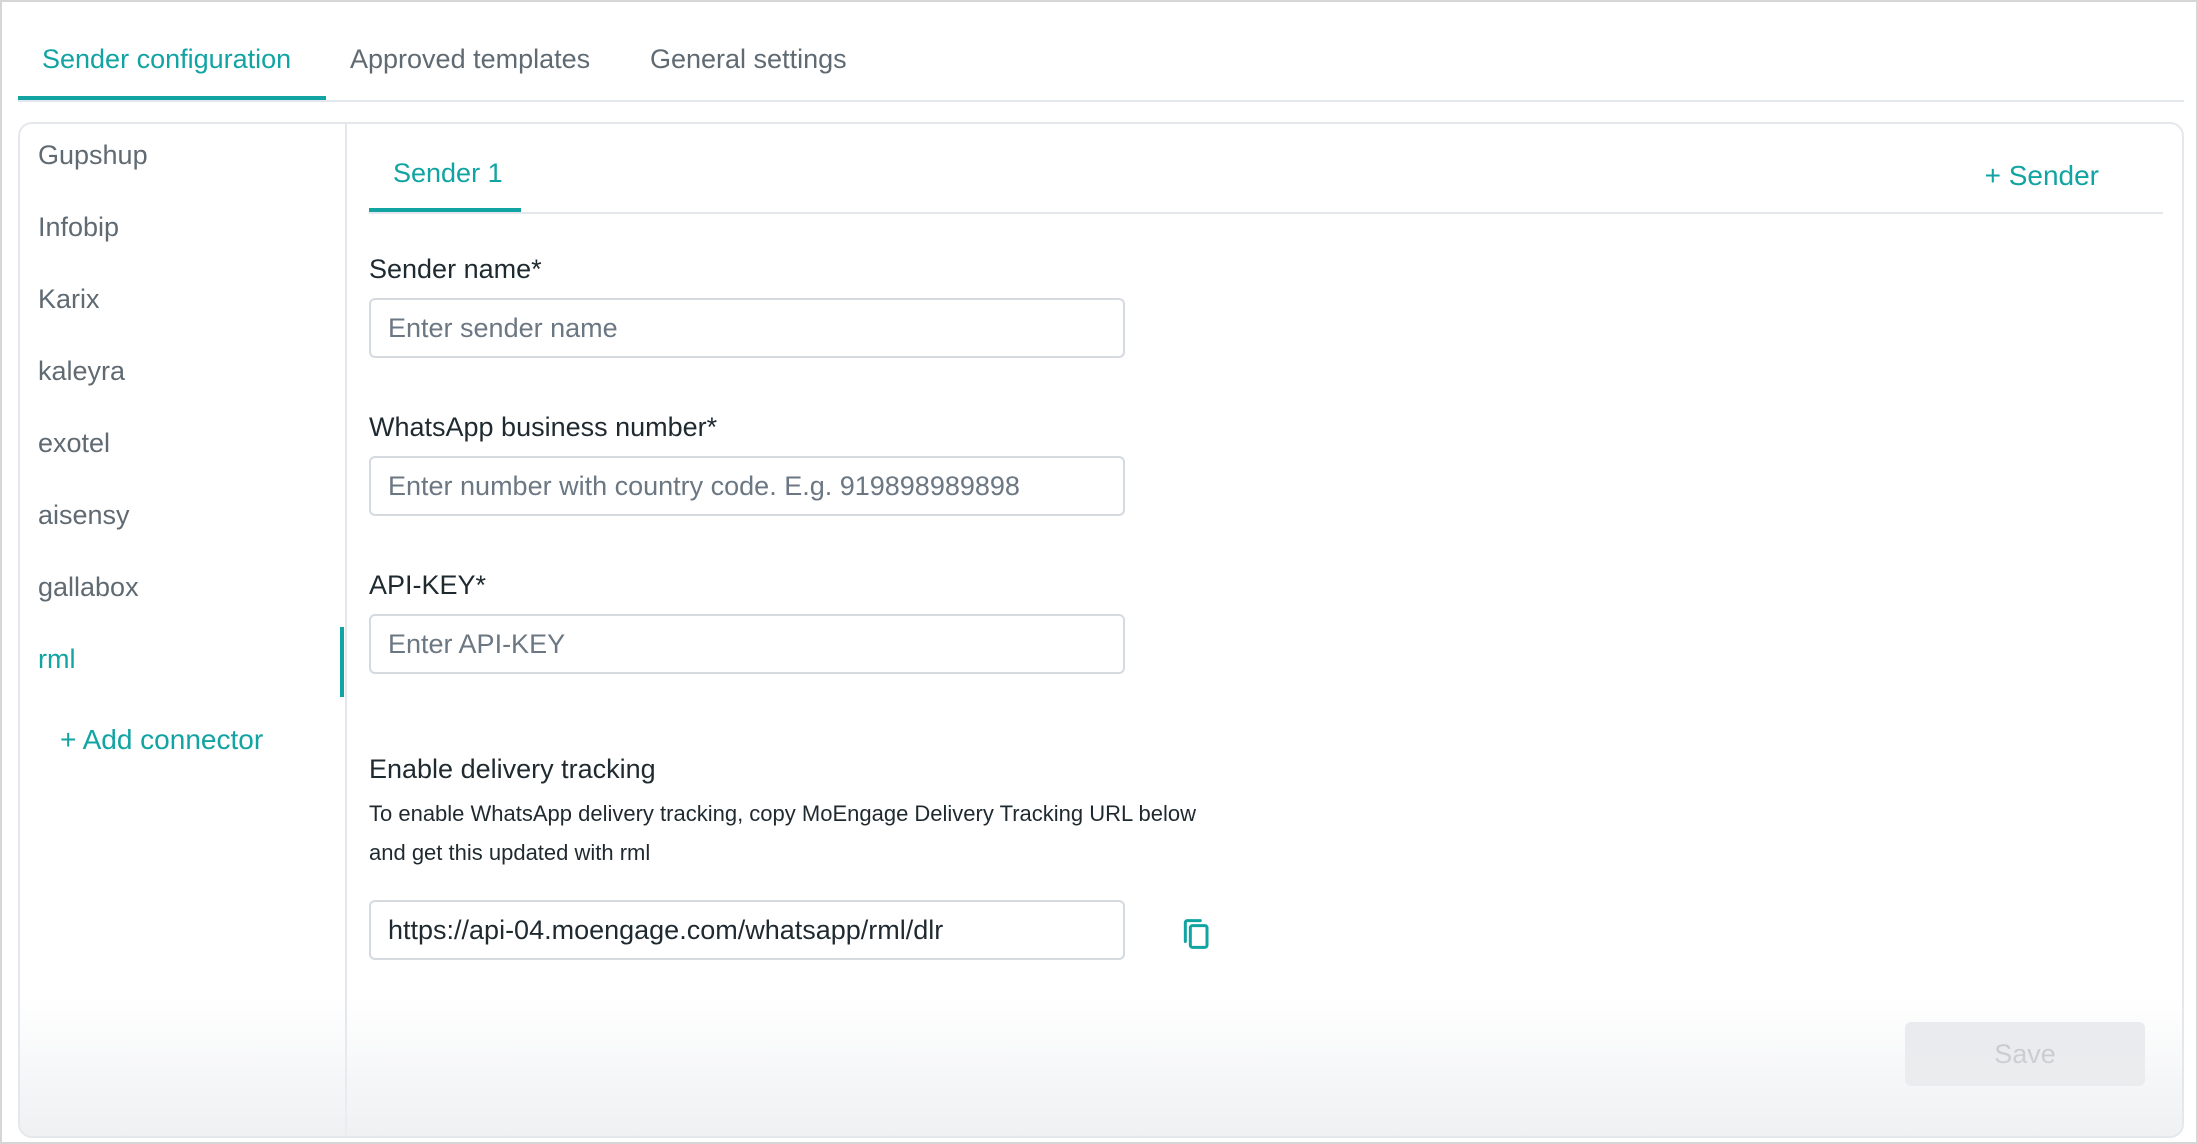 The height and width of the screenshot is (1144, 2198). I want to click on tab-approved-templates: Approved templates, so click(470, 59).